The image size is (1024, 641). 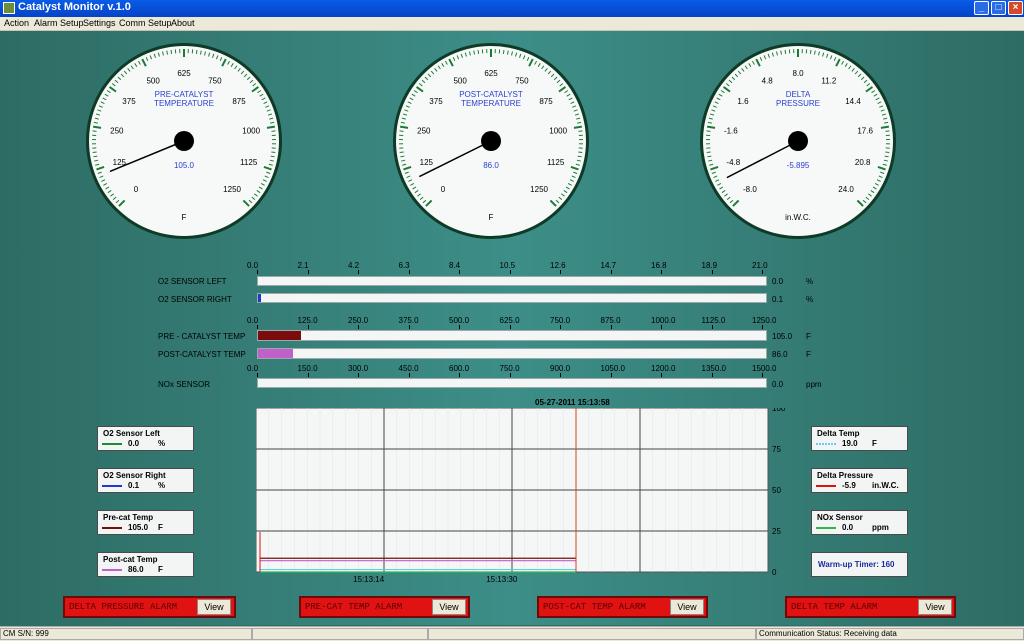 What do you see at coordinates (539, 189) in the screenshot?
I see `gauge-tick-label: 1250` at bounding box center [539, 189].